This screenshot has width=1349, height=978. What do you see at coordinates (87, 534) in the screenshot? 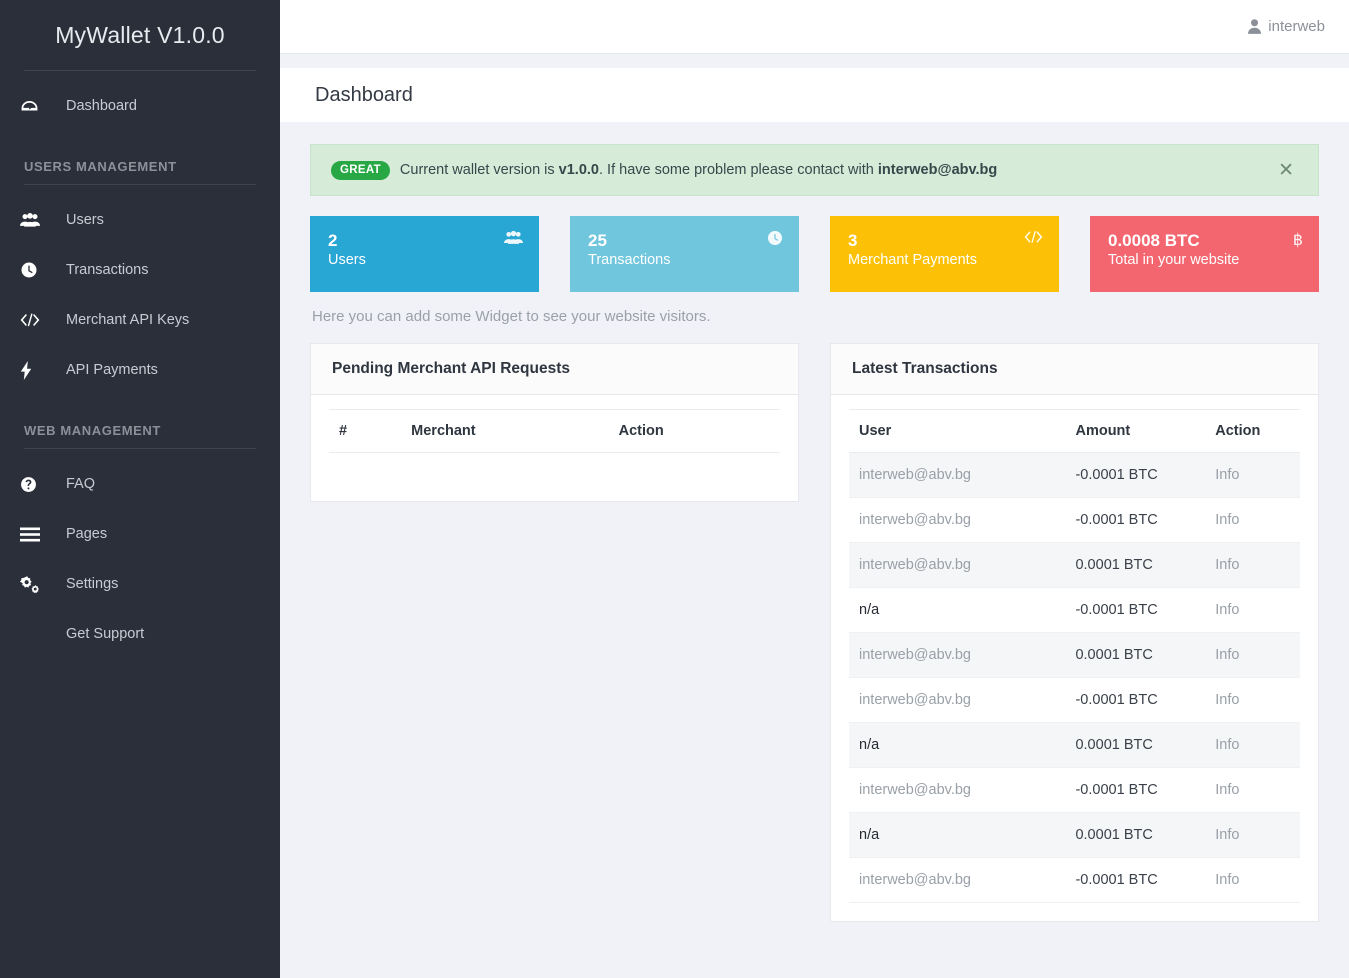
I see `sidebar-item-label: Pages` at bounding box center [87, 534].